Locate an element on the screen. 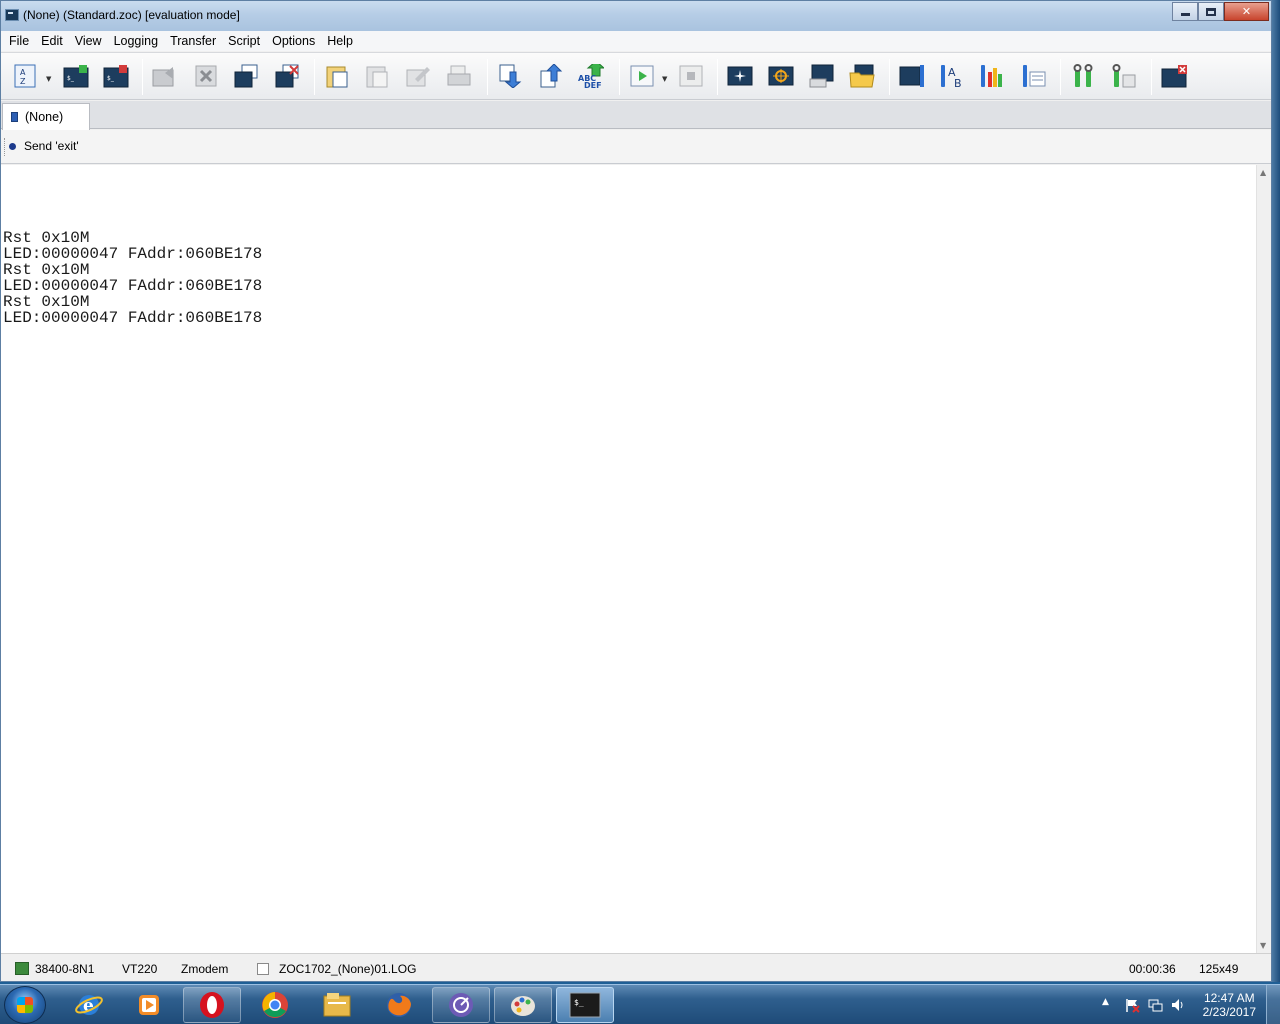  taskbar-media-player is located at coordinates (149, 1005).